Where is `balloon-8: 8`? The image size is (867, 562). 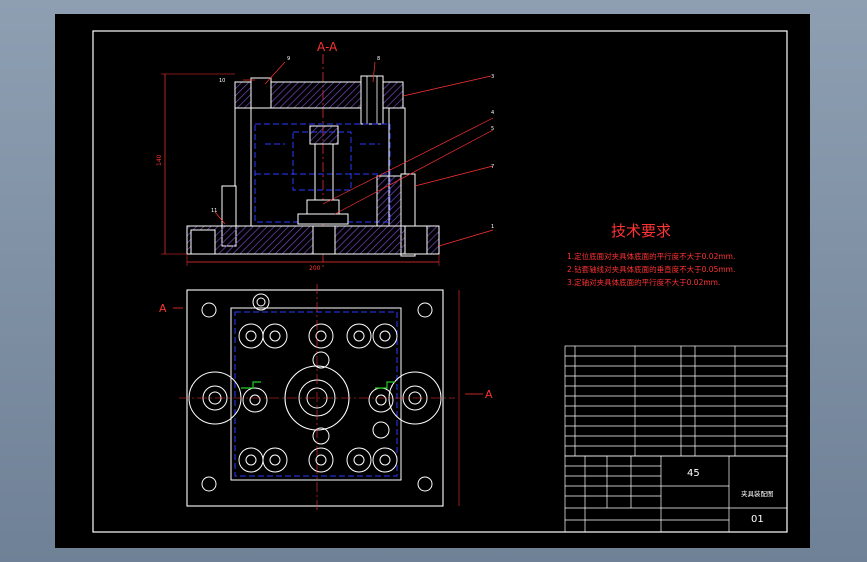
balloon-8: 8 is located at coordinates (378, 59).